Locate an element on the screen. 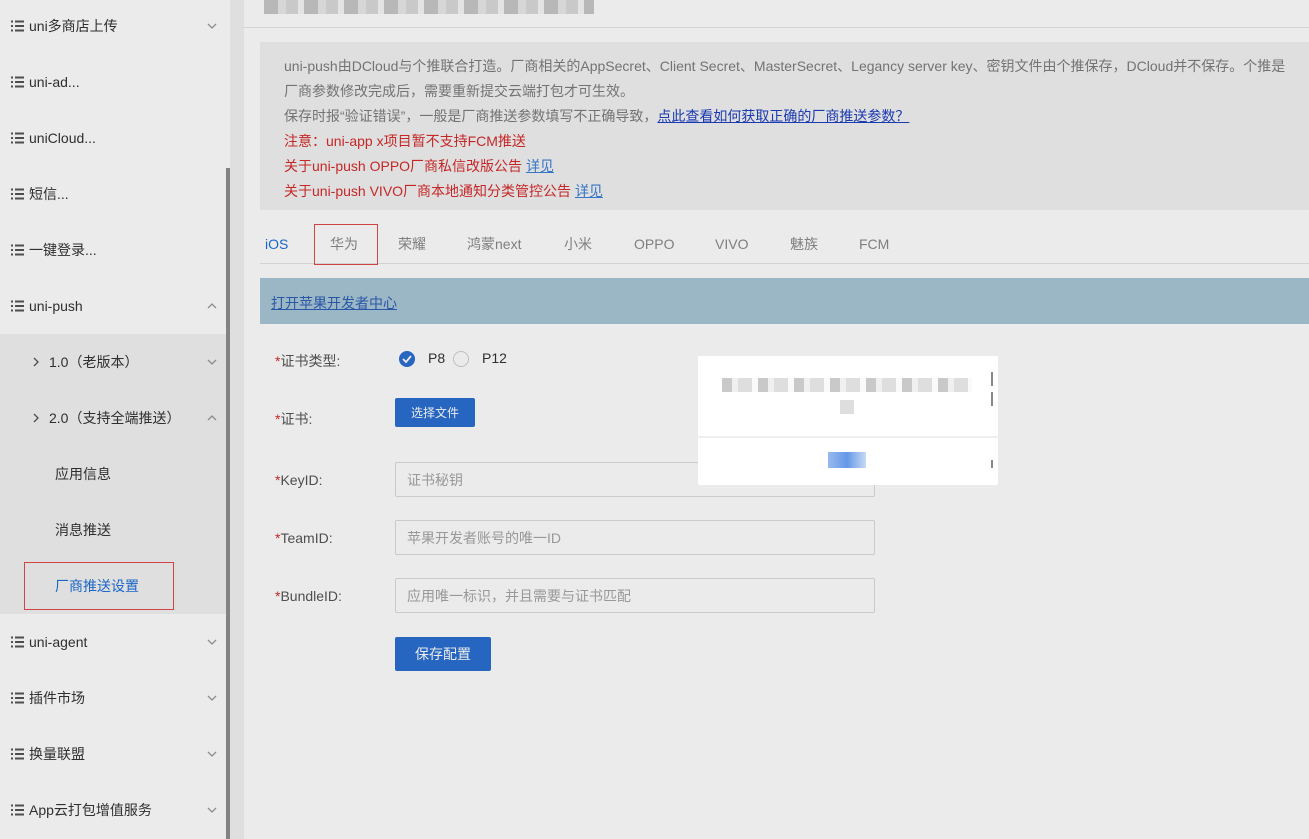  modal-dialog is located at coordinates (848, 420).